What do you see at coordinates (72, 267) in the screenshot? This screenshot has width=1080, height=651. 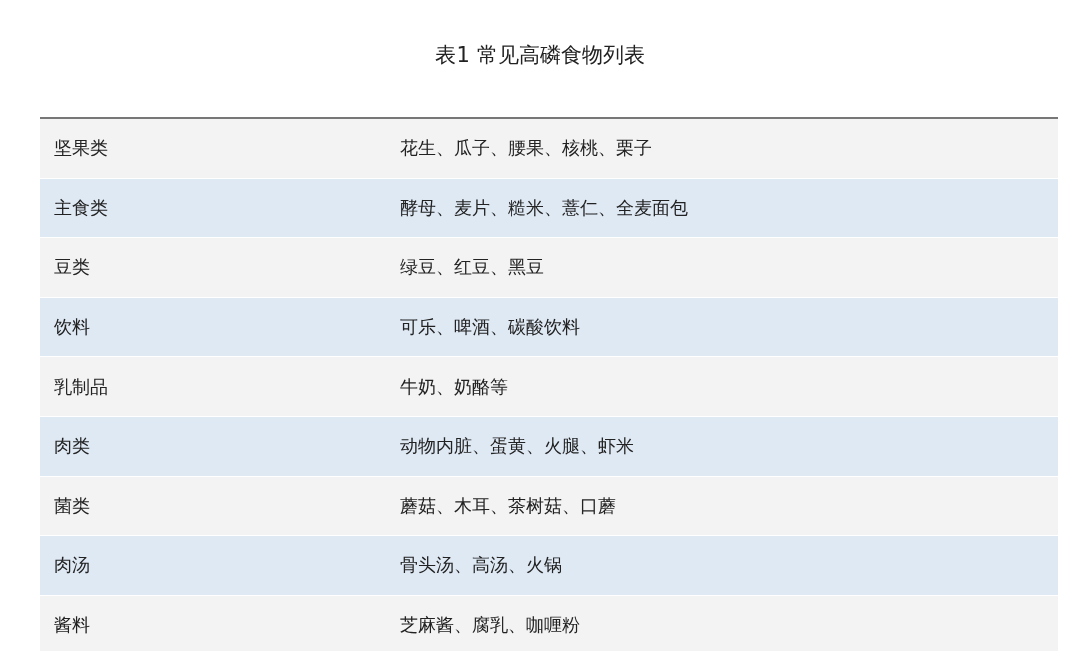 I see `table-cell-text: 豆类` at bounding box center [72, 267].